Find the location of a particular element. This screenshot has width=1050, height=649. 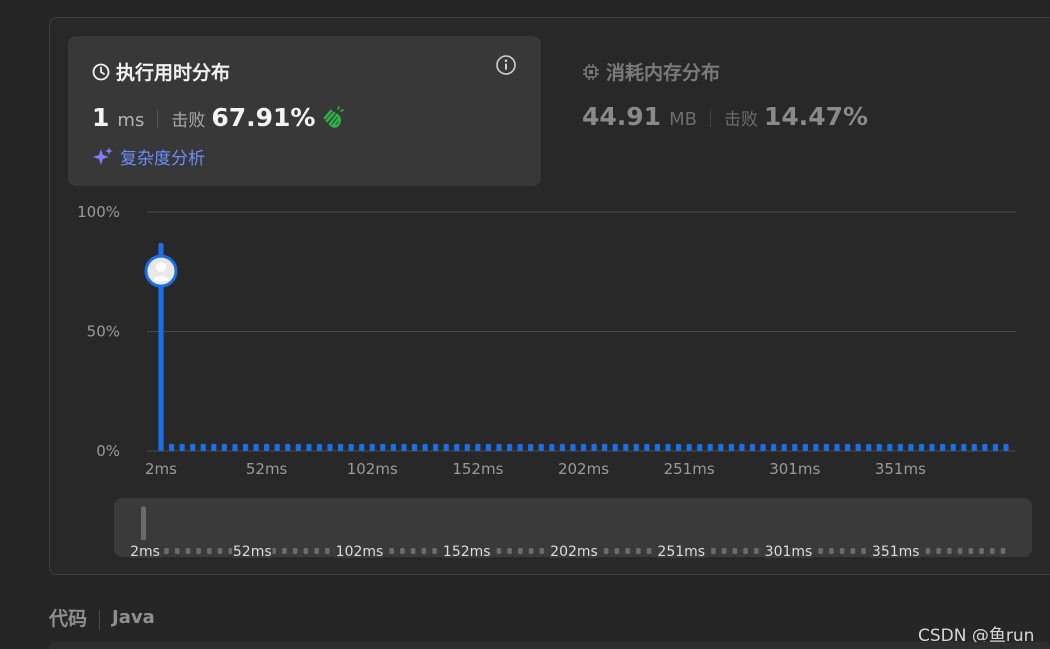

y-tick-label: 0% is located at coordinates (108, 451).